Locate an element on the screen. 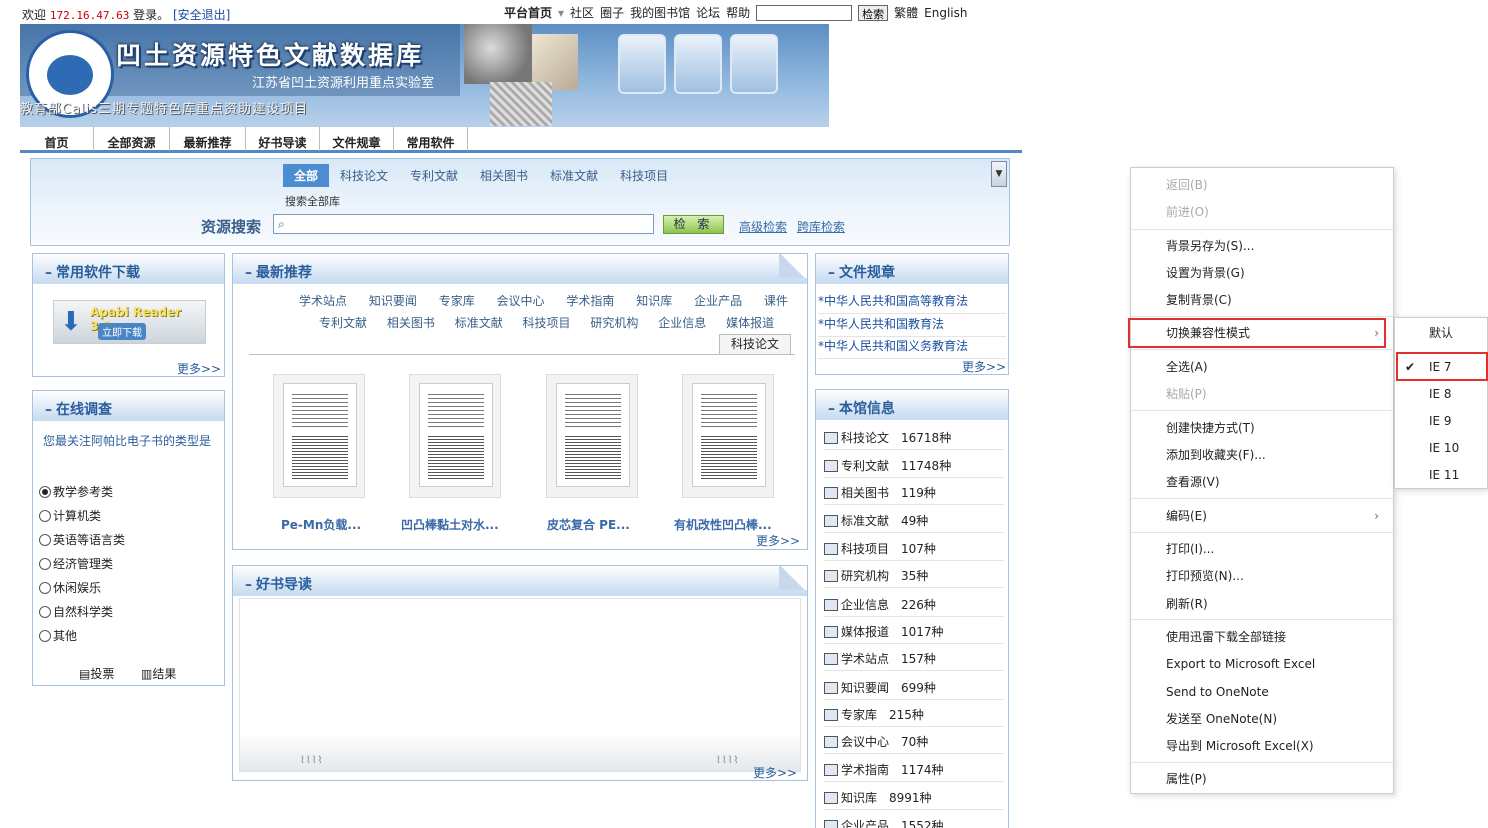 The height and width of the screenshot is (828, 1488). menu-create-shortcut: 创建快捷方式(T) is located at coordinates (1262, 428).